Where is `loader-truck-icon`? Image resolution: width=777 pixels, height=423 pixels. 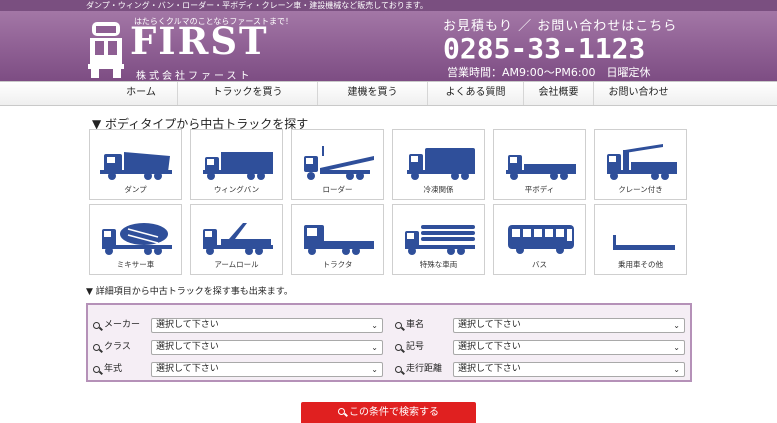 loader-truck-icon is located at coordinates (339, 163).